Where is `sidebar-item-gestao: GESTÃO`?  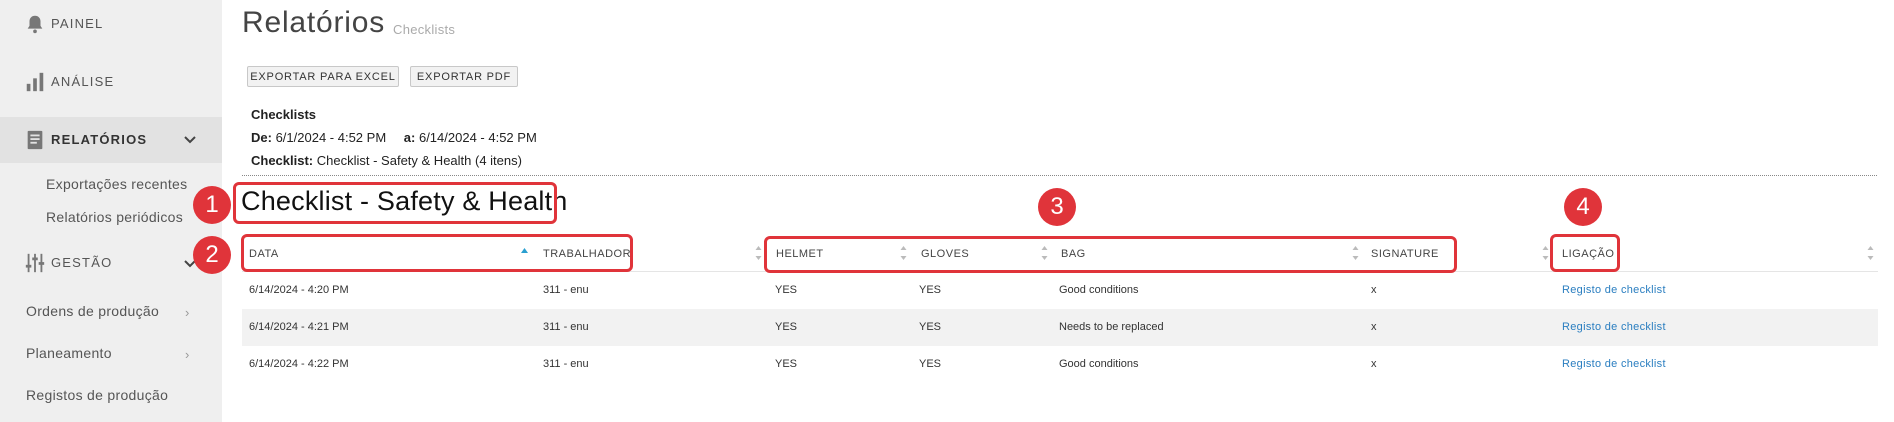
sidebar-item-gestao: GESTÃO is located at coordinates (111, 263).